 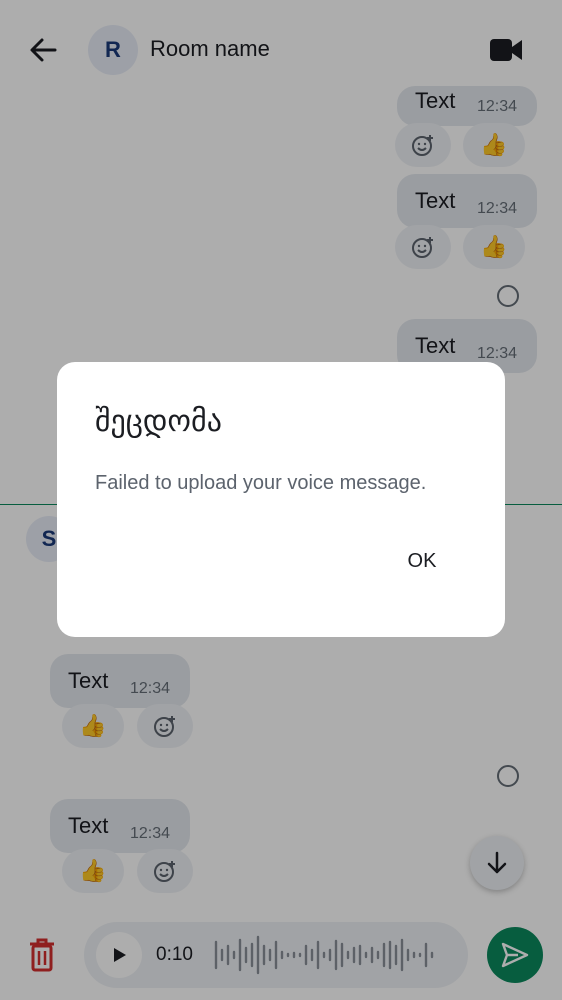 What do you see at coordinates (422, 561) in the screenshot?
I see `ok-button: OK` at bounding box center [422, 561].